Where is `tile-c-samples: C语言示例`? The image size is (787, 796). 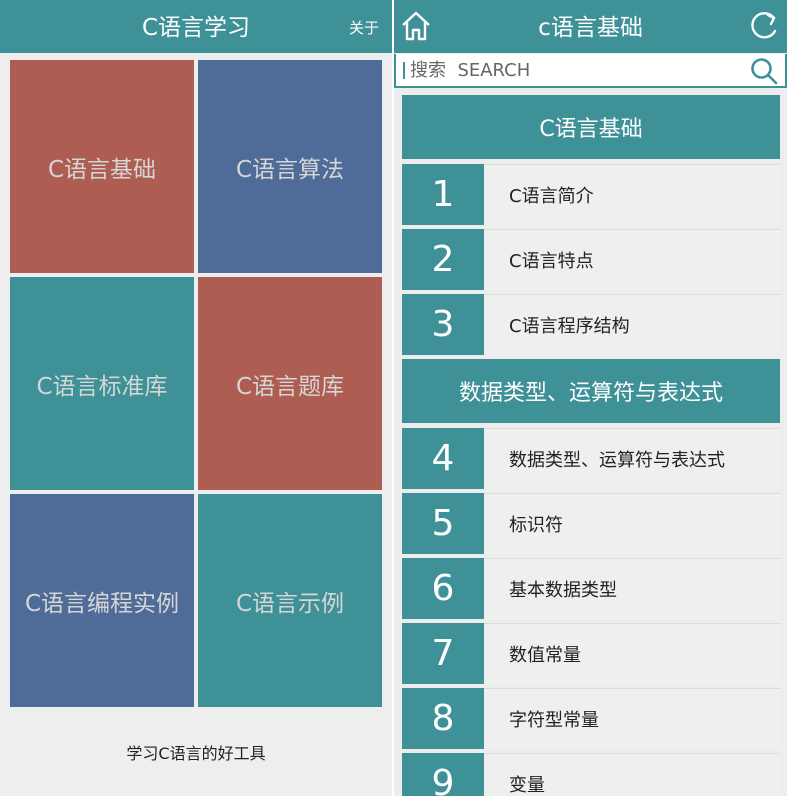
tile-c-samples: C语言示例 is located at coordinates (290, 600).